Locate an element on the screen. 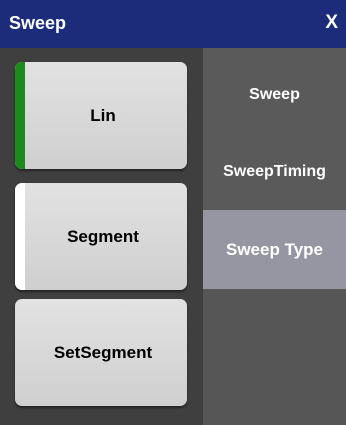 Image resolution: width=346 pixels, height=425 pixels. tab-panel-filler is located at coordinates (274, 357).